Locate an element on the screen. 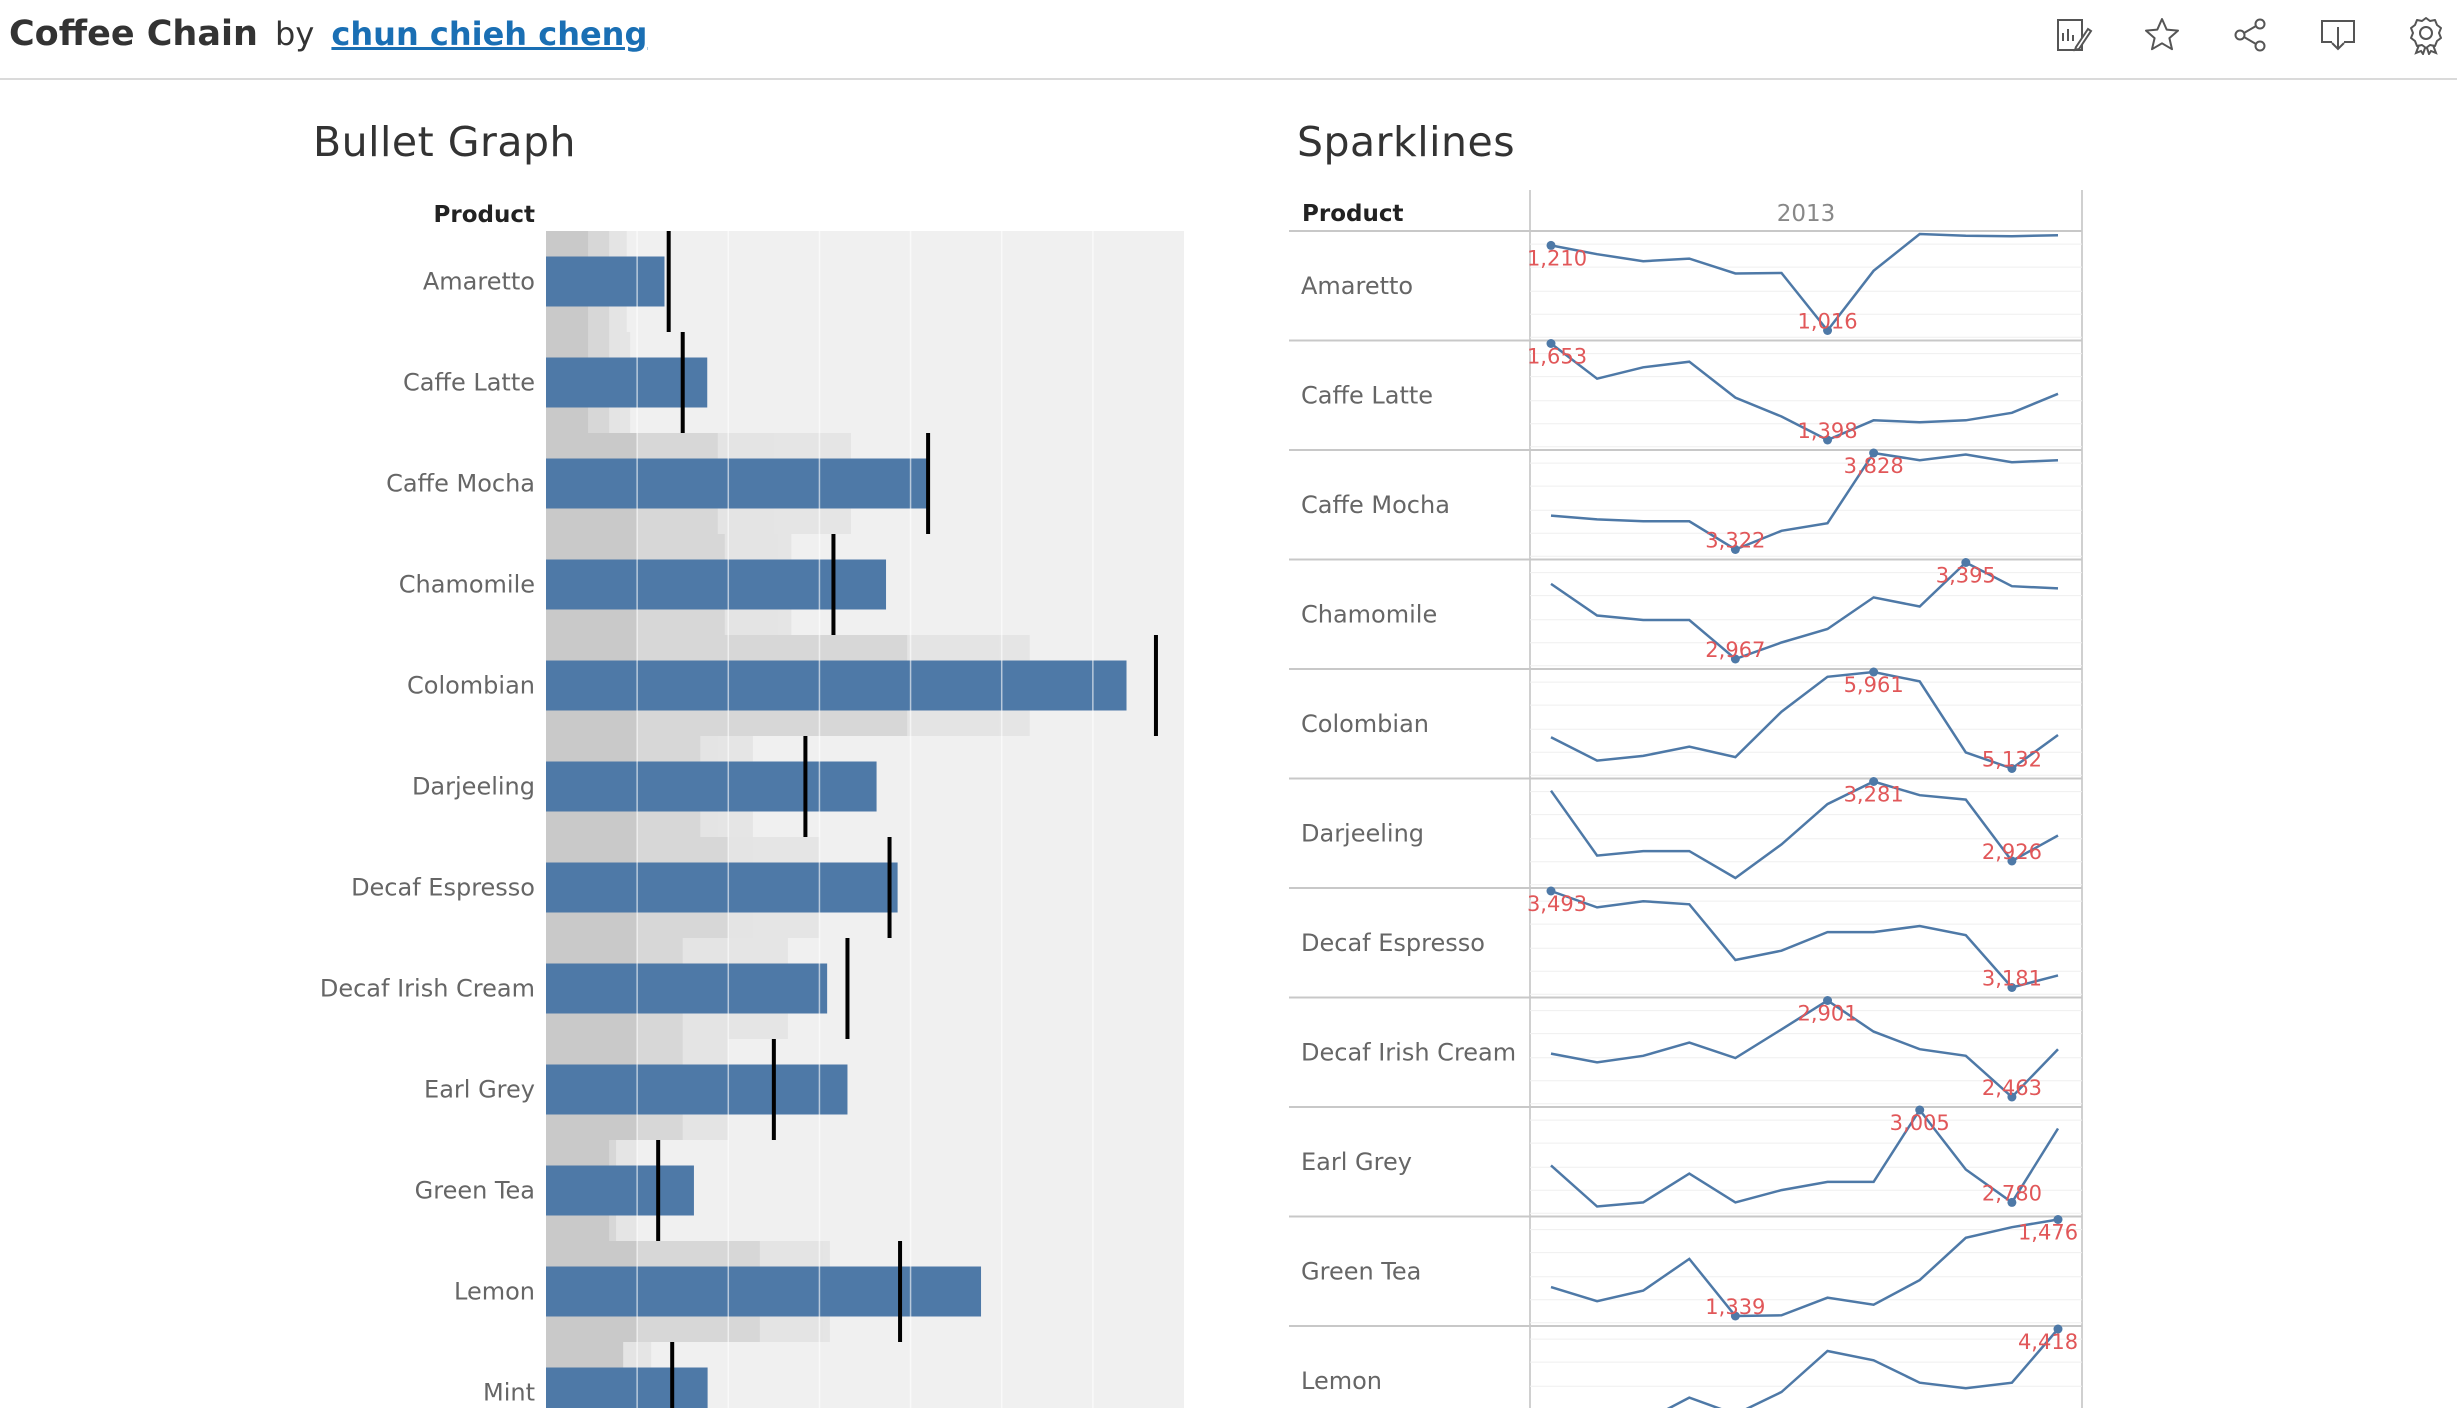 The image size is (2457, 1408). share-icon is located at coordinates (2250, 35).